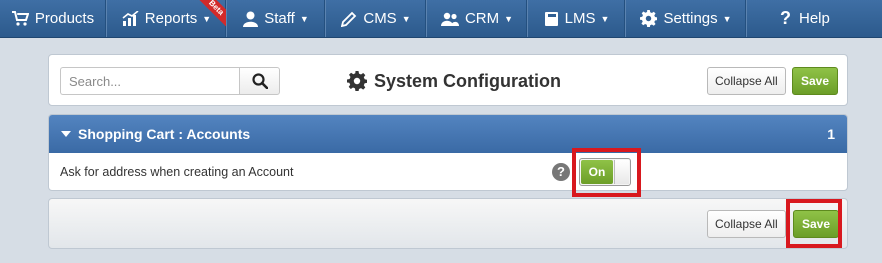 This screenshot has width=882, height=263. What do you see at coordinates (448, 134) in the screenshot?
I see `section-header: Shopping Cart : Accounts 1` at bounding box center [448, 134].